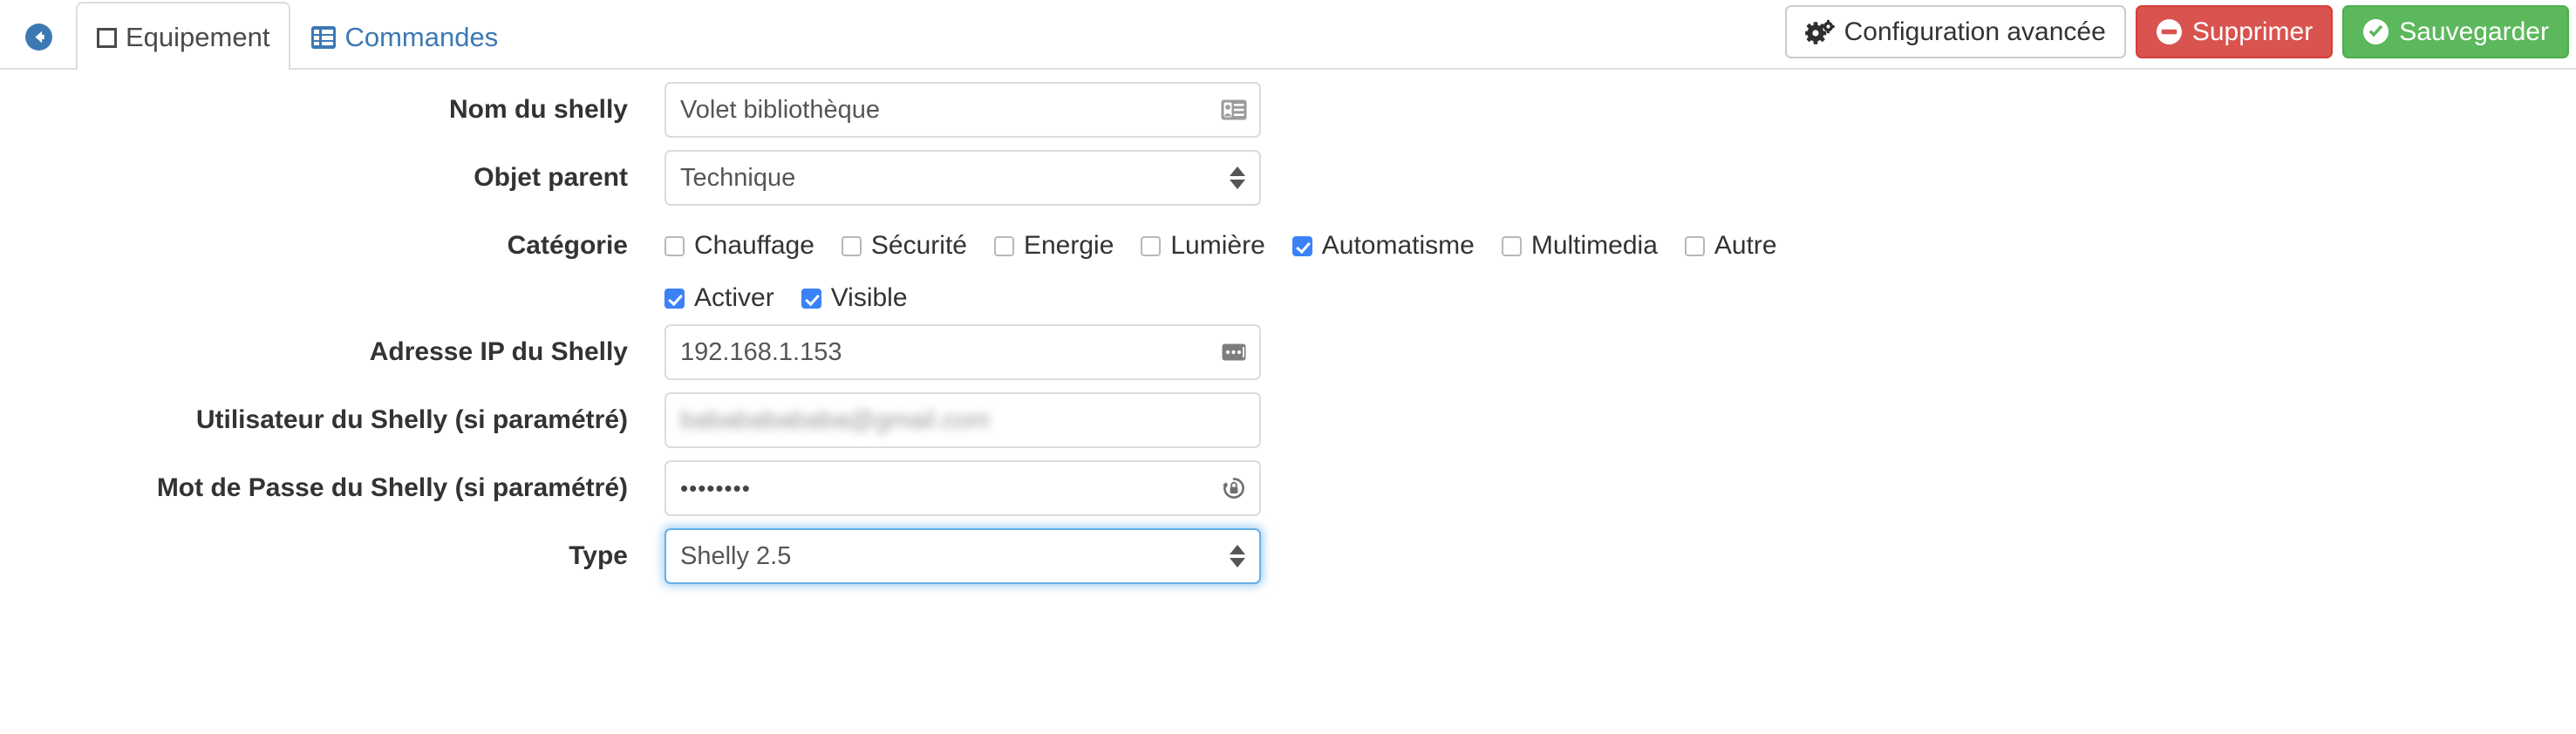 Image resolution: width=2576 pixels, height=734 pixels. What do you see at coordinates (107, 37) in the screenshot?
I see `square-icon` at bounding box center [107, 37].